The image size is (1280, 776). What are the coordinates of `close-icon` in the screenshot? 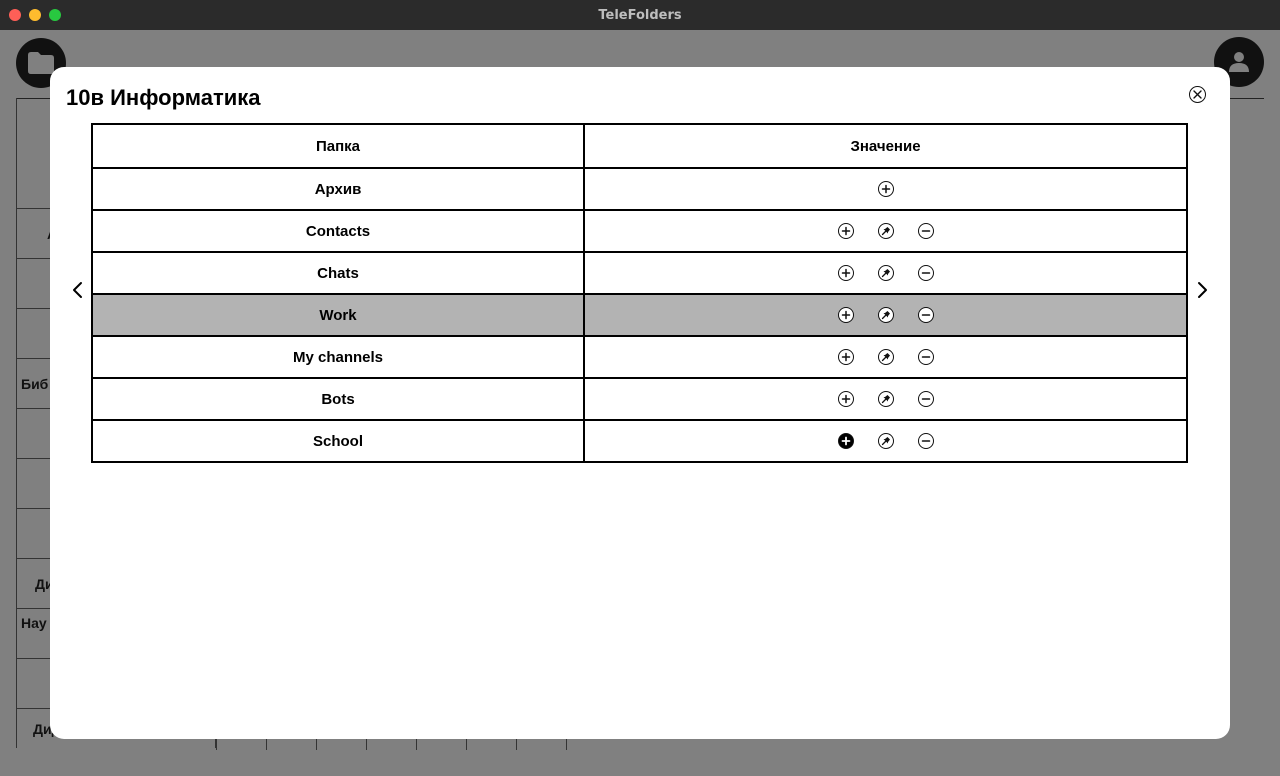 It's located at (1197, 94).